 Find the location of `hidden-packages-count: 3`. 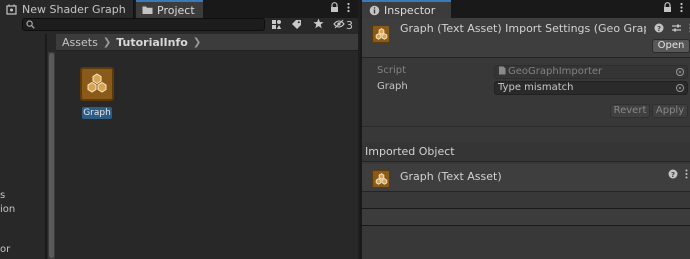

hidden-packages-count: 3 is located at coordinates (349, 25).